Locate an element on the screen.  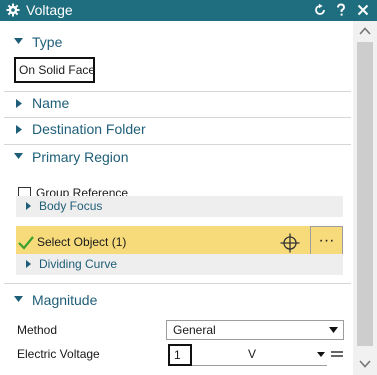
scroll-up-icon is located at coordinates (365, 31).